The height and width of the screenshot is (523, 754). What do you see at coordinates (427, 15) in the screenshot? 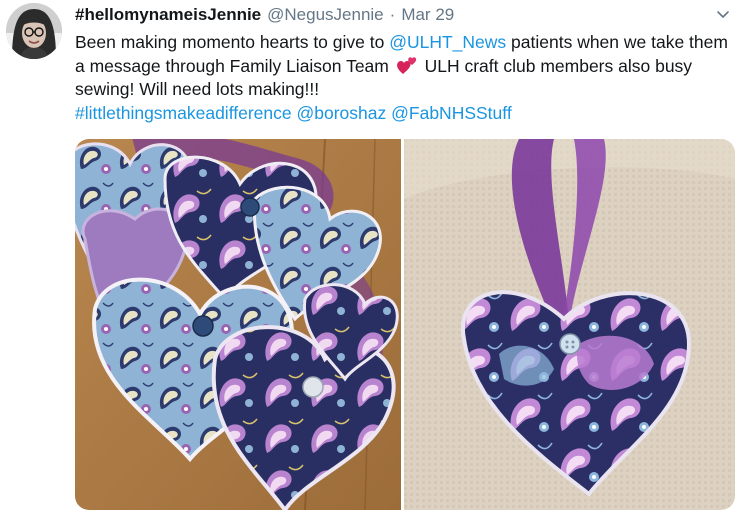
I see `tweet-date: Mar 29` at bounding box center [427, 15].